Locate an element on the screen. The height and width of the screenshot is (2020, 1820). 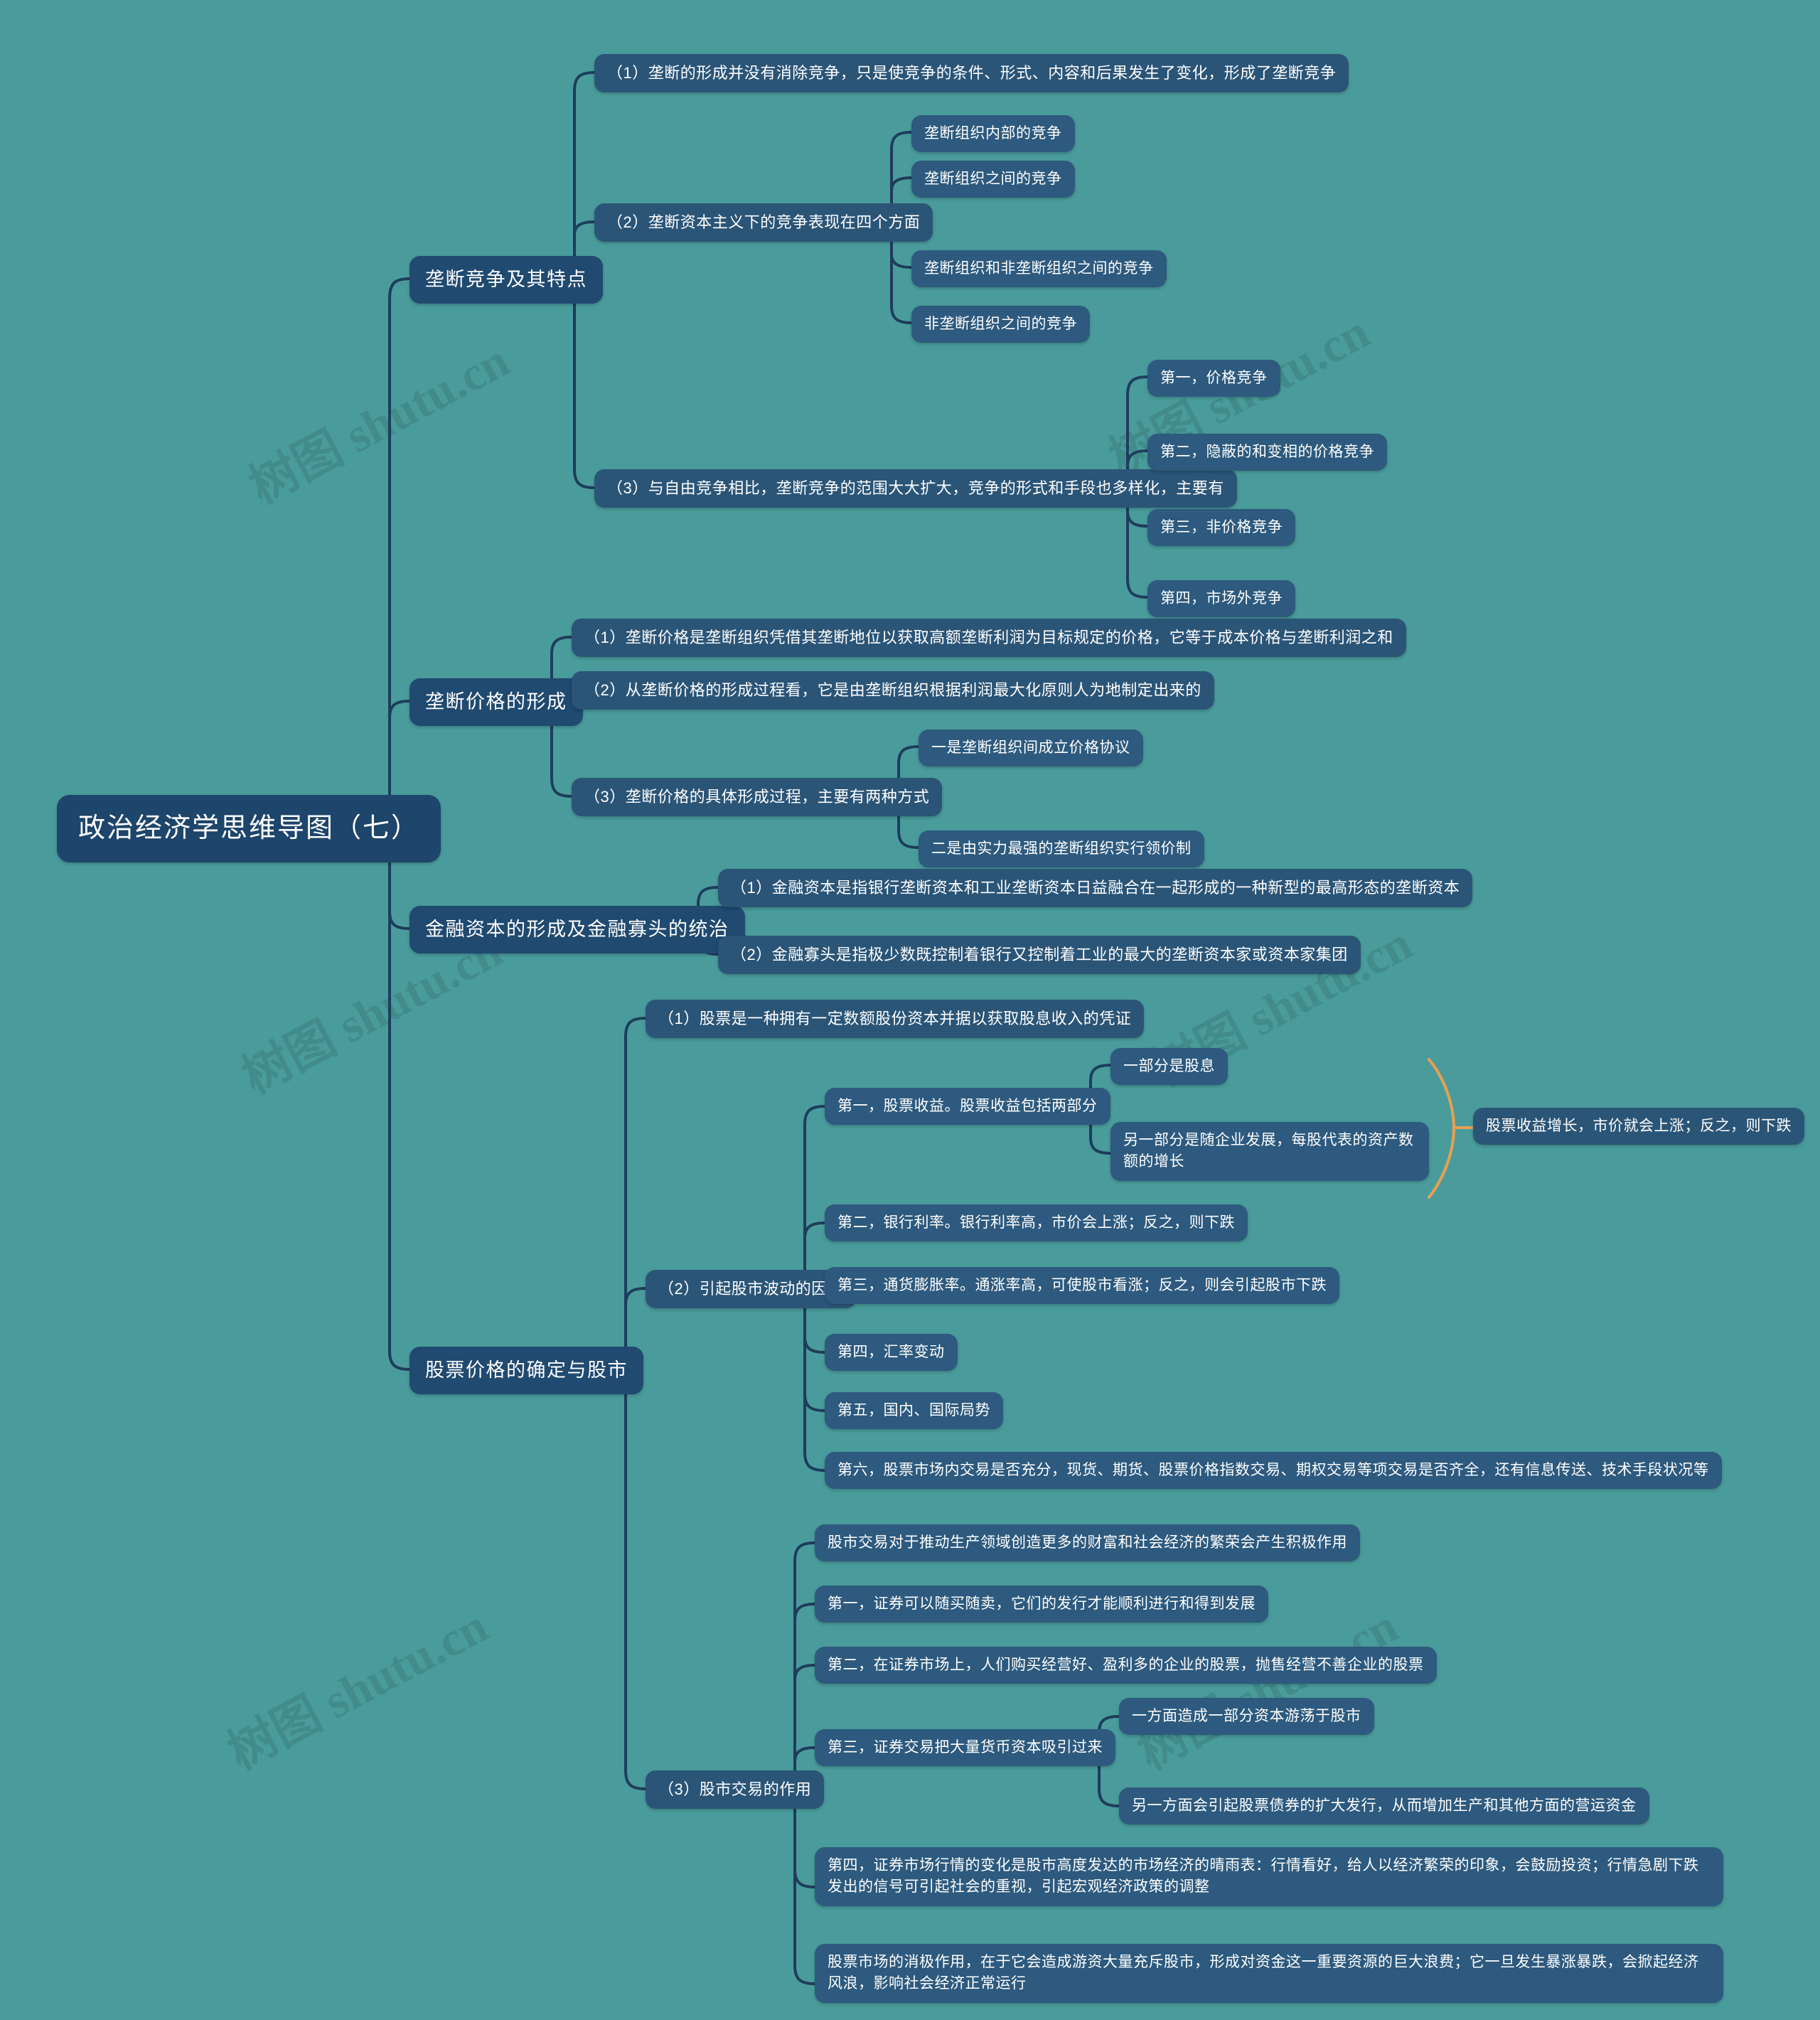
node-label: 第二，银行利率。银行利率高，市价会上涨；反之，则下跌 is located at coordinates (1036, 1222).